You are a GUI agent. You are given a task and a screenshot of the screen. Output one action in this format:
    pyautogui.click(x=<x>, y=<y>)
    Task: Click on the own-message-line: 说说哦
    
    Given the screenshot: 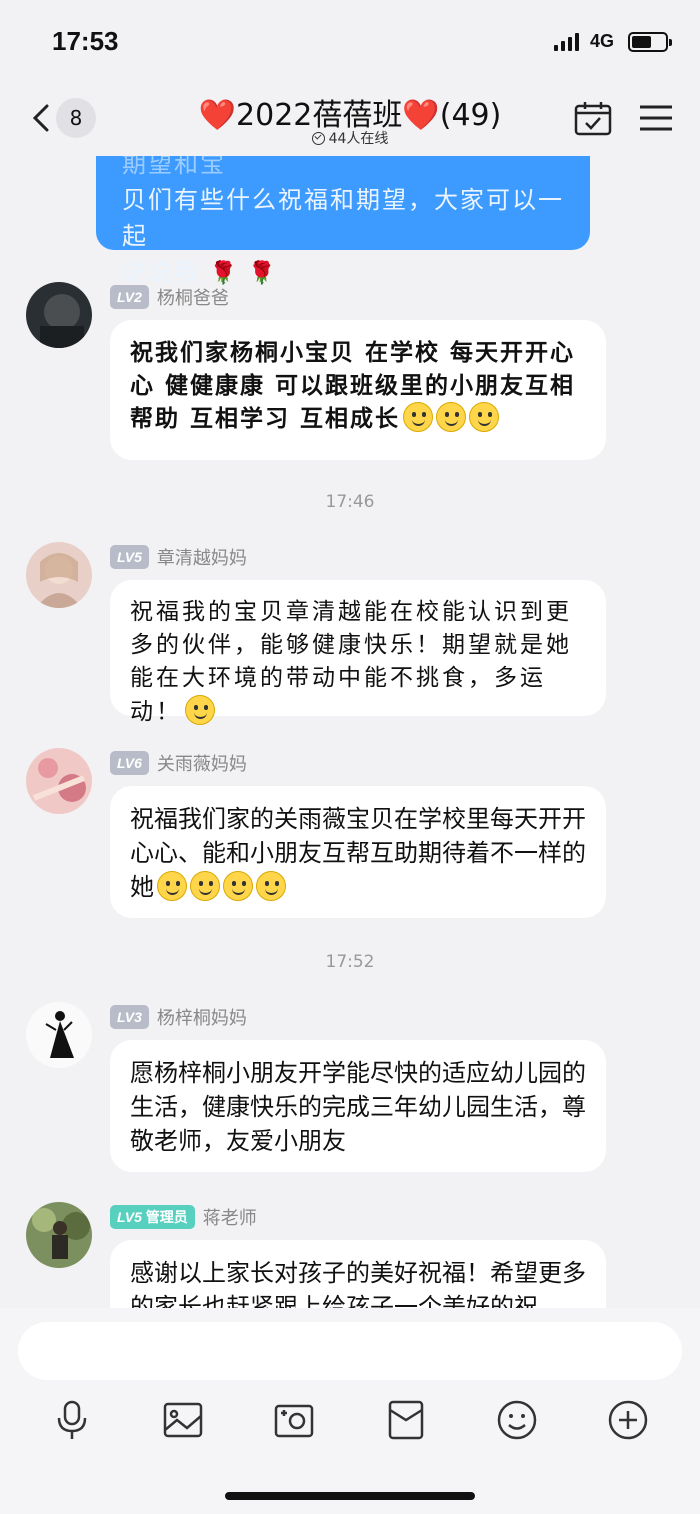 What is the action you would take?
    pyautogui.click(x=161, y=272)
    